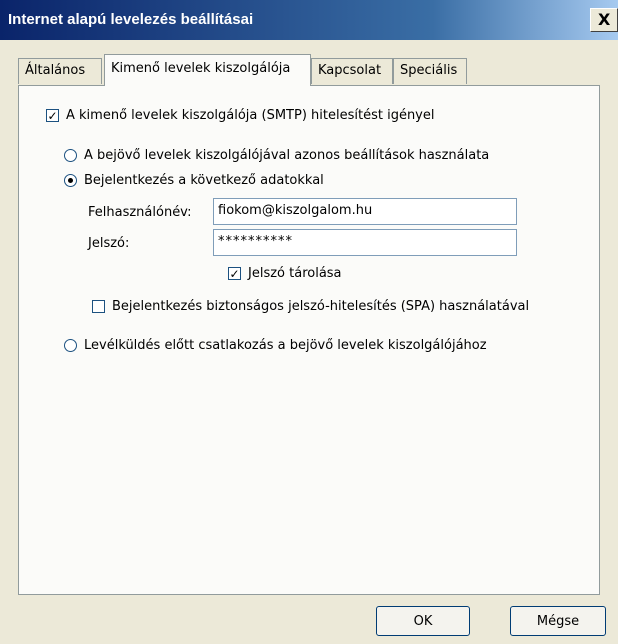 The height and width of the screenshot is (644, 618). I want to click on remember-password-checkbox: ✓ Jelszó tárolása, so click(285, 273).